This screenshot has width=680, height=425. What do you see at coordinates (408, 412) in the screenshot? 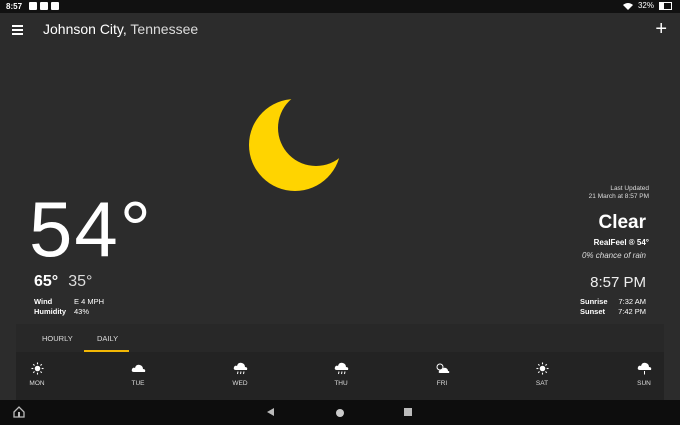
I see `recents-button` at bounding box center [408, 412].